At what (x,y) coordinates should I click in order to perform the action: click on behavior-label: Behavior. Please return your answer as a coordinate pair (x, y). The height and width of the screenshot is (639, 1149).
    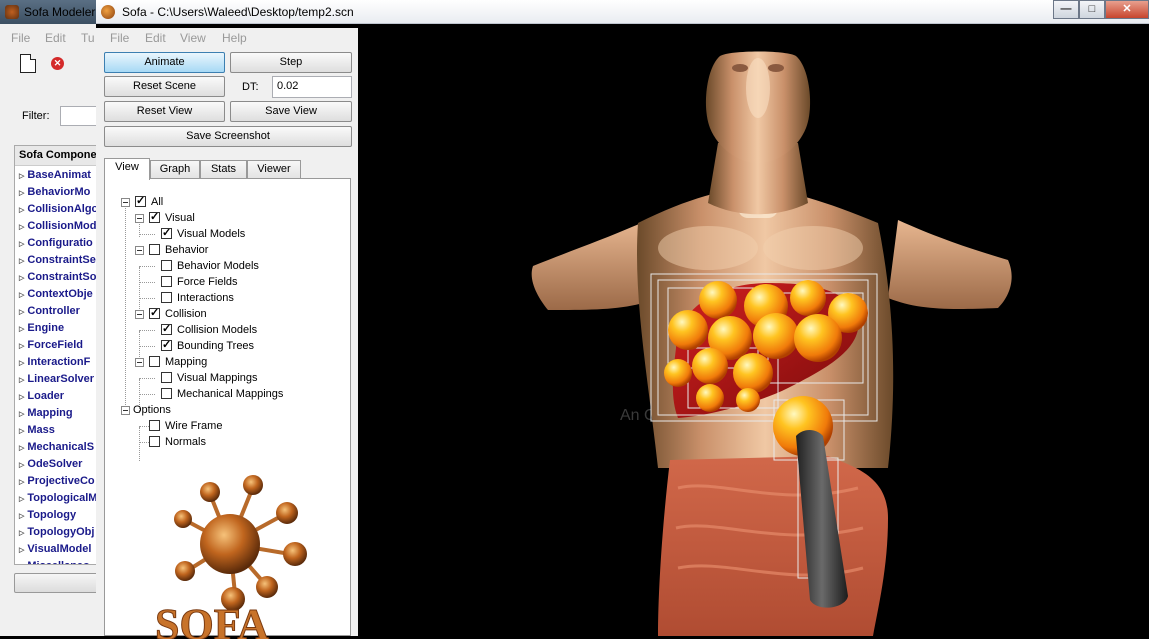
    Looking at the image, I should click on (187, 250).